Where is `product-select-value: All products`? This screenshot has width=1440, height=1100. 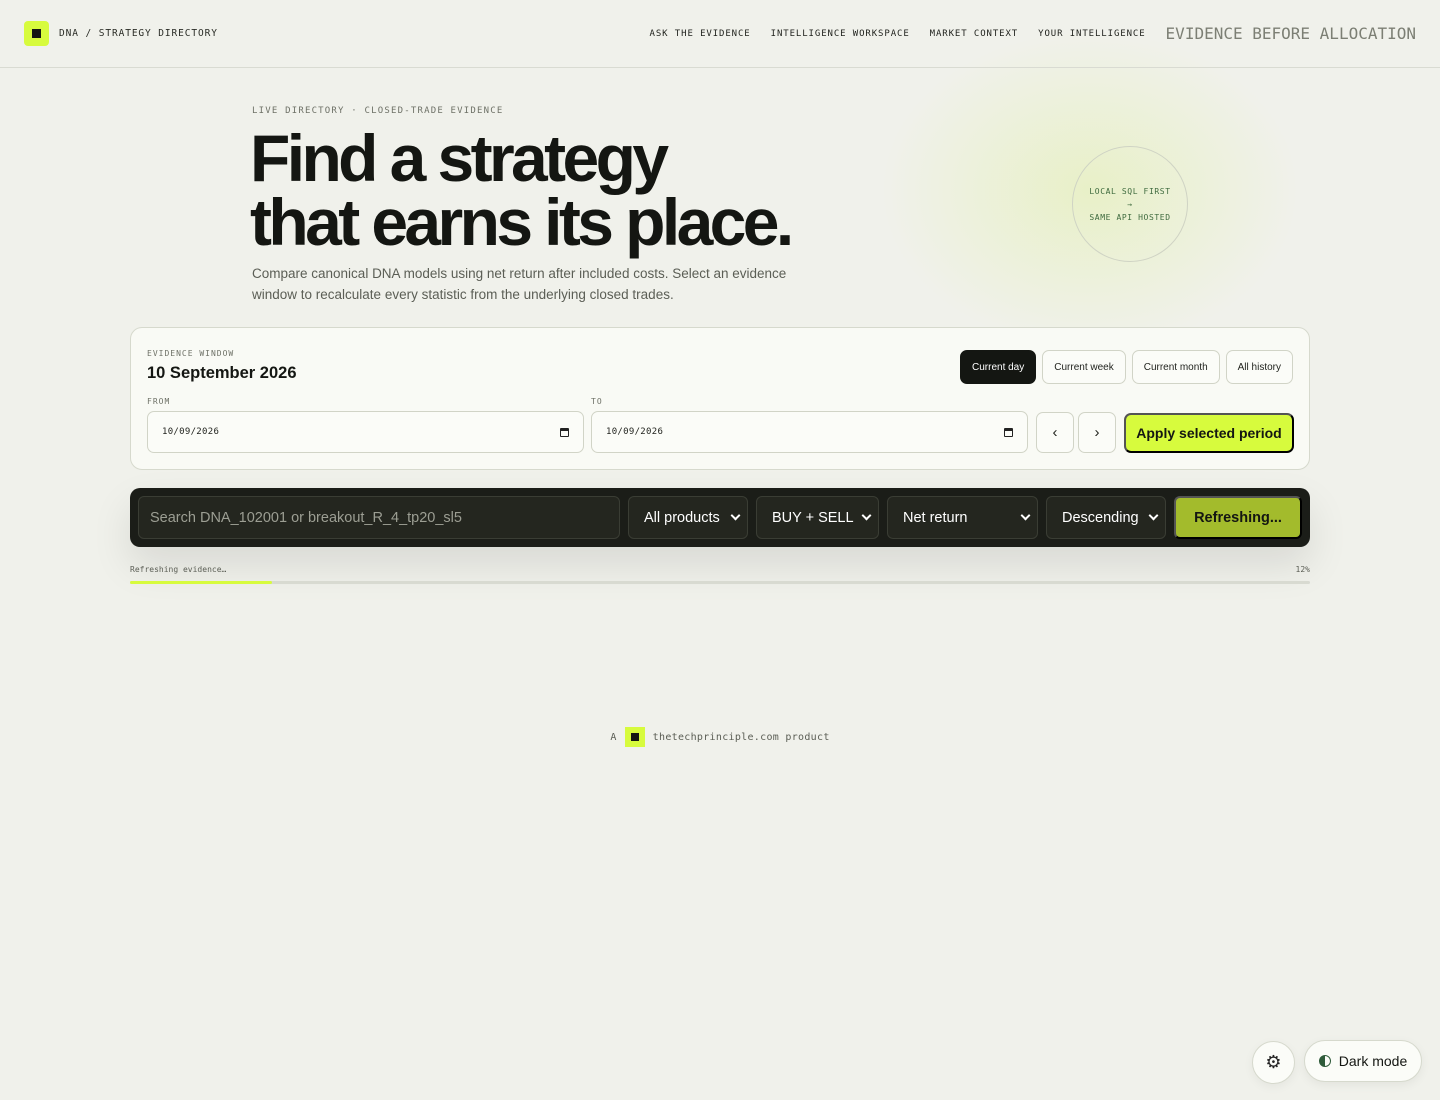
product-select-value: All products is located at coordinates (682, 517).